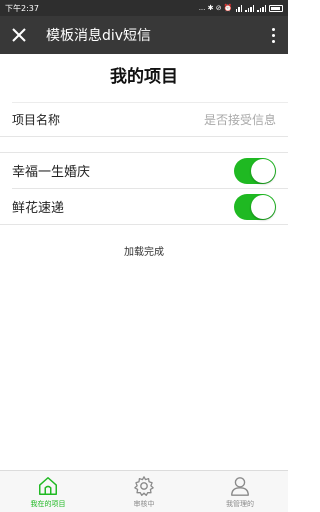  I want to click on status-time: 下午2:37, so click(22, 8).